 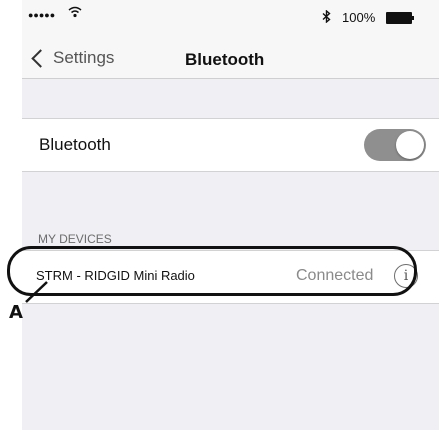 What do you see at coordinates (395, 145) in the screenshot?
I see `bluetooth-toggle` at bounding box center [395, 145].